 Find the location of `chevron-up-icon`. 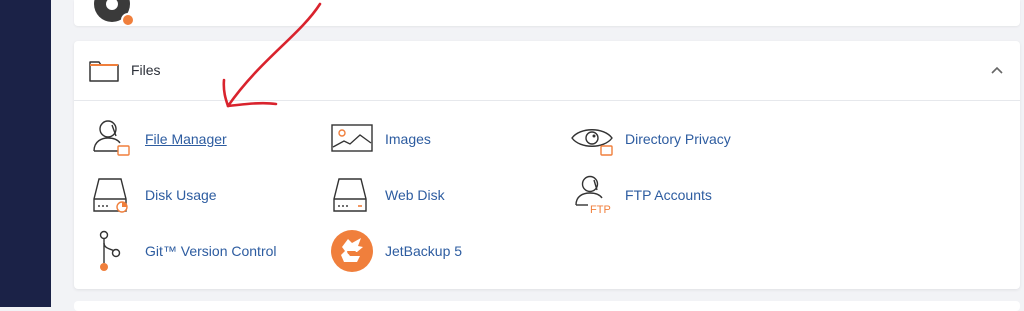

chevron-up-icon is located at coordinates (997, 70).